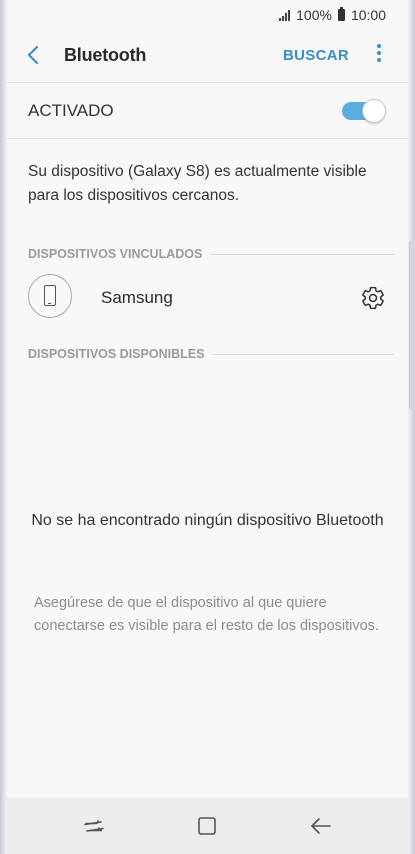  What do you see at coordinates (316, 55) in the screenshot?
I see `search-button: BUSCAR` at bounding box center [316, 55].